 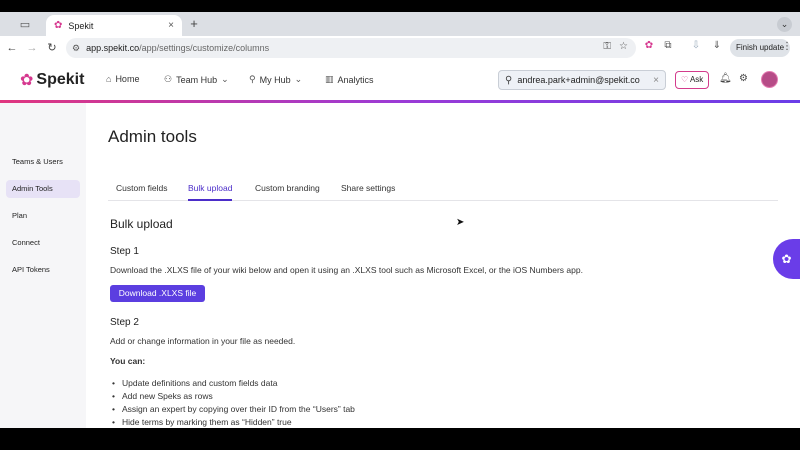 I want to click on site-info-icon: ⚙, so click(x=76, y=48).